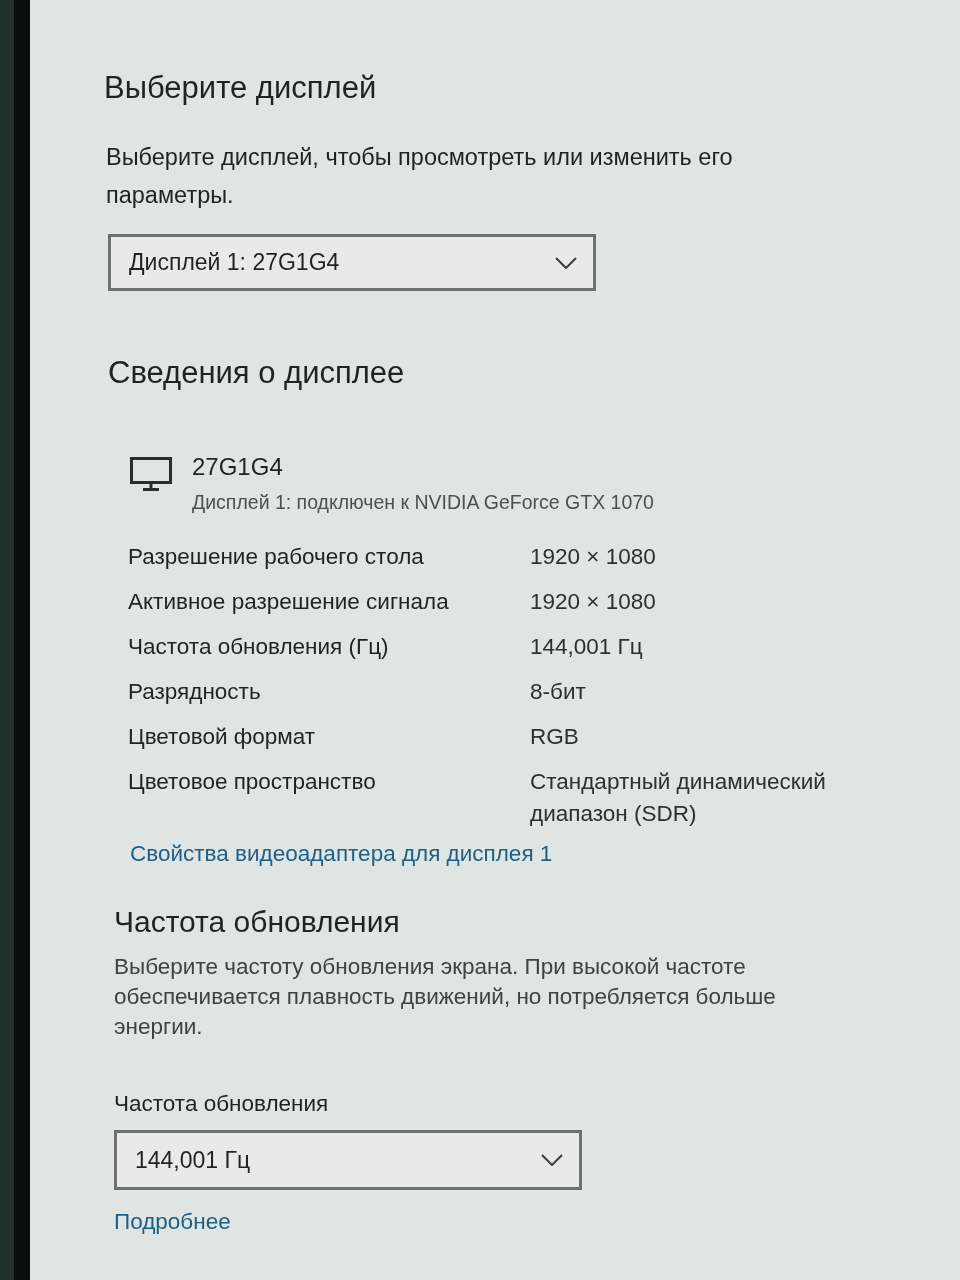  Describe the element at coordinates (348, 1160) in the screenshot. I see `refresh-rate-dropdown: 144,001 Гц` at that location.